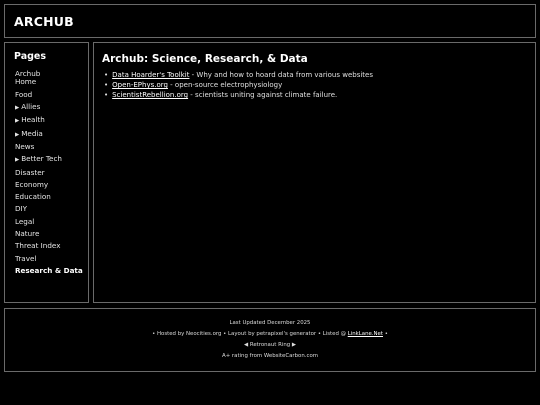 The image size is (540, 405). I want to click on sidebar-item-disaster: Disaster, so click(49, 173).